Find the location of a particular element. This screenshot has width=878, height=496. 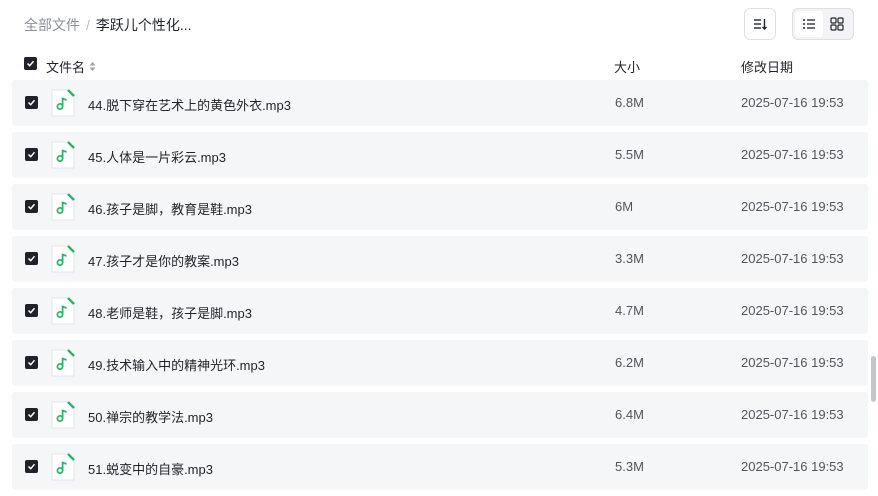

breadcrumb-root: 全部文件 is located at coordinates (52, 25).